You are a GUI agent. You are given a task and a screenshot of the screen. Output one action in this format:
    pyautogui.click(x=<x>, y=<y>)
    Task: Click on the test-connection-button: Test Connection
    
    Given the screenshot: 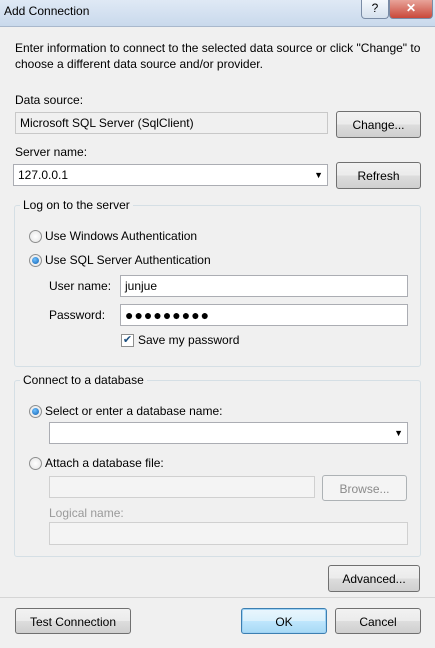 What is the action you would take?
    pyautogui.click(x=73, y=621)
    